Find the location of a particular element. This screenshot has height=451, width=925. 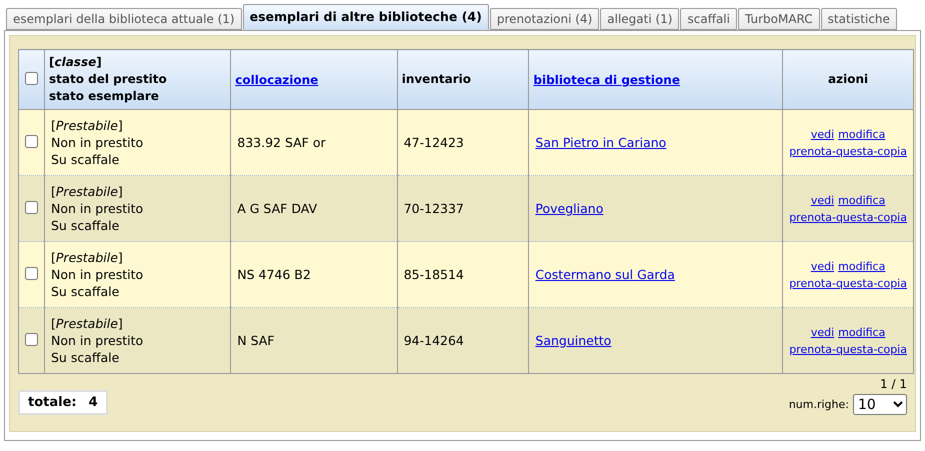

column-header: stato esemplare is located at coordinates (104, 96).